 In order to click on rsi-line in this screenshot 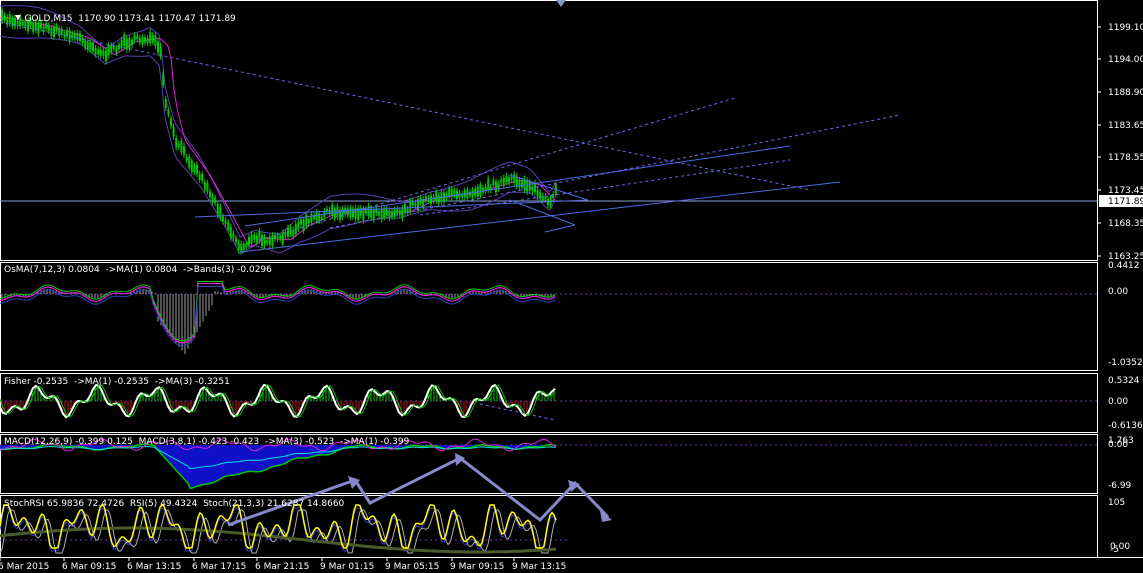, I will do `click(278, 531)`.